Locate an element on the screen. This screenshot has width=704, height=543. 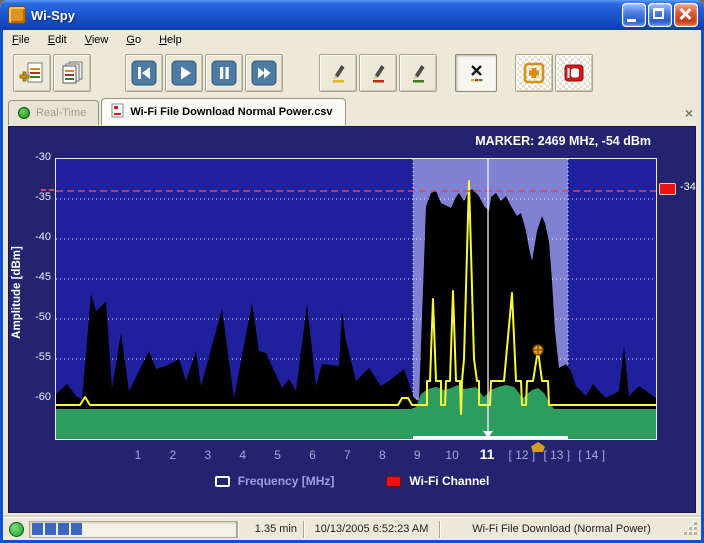
menu-item-go: Go is located at coordinates (133, 40).